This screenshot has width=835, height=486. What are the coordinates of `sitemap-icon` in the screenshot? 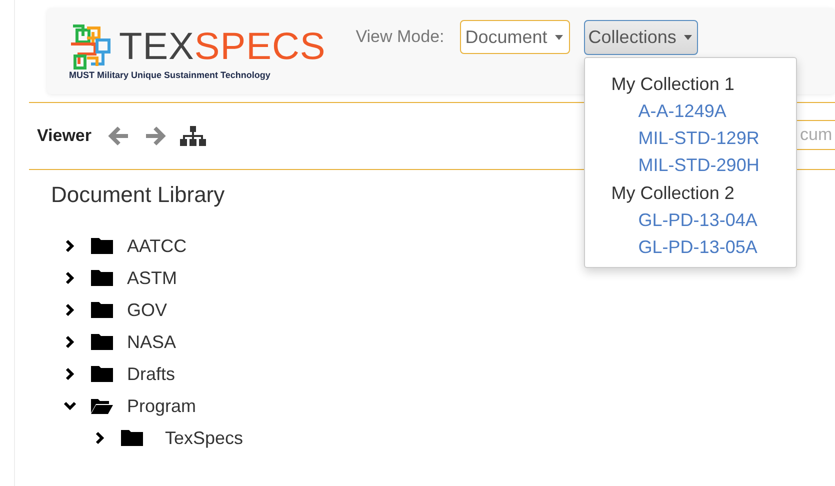 It's located at (193, 136).